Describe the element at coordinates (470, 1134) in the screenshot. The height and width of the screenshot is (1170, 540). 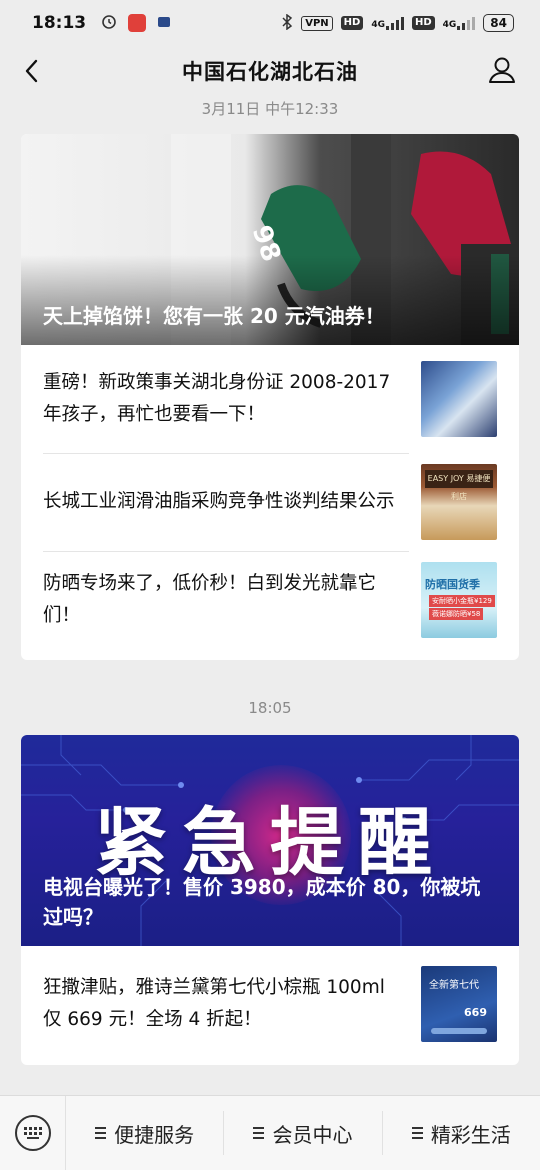
I see `menu-item-label: 精彩生活` at that location.